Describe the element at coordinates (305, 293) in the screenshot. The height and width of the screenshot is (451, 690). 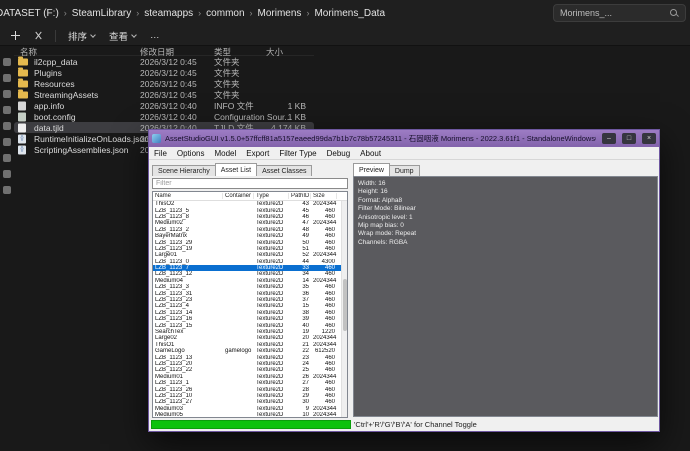
I see `asset-pathid: 36` at that location.